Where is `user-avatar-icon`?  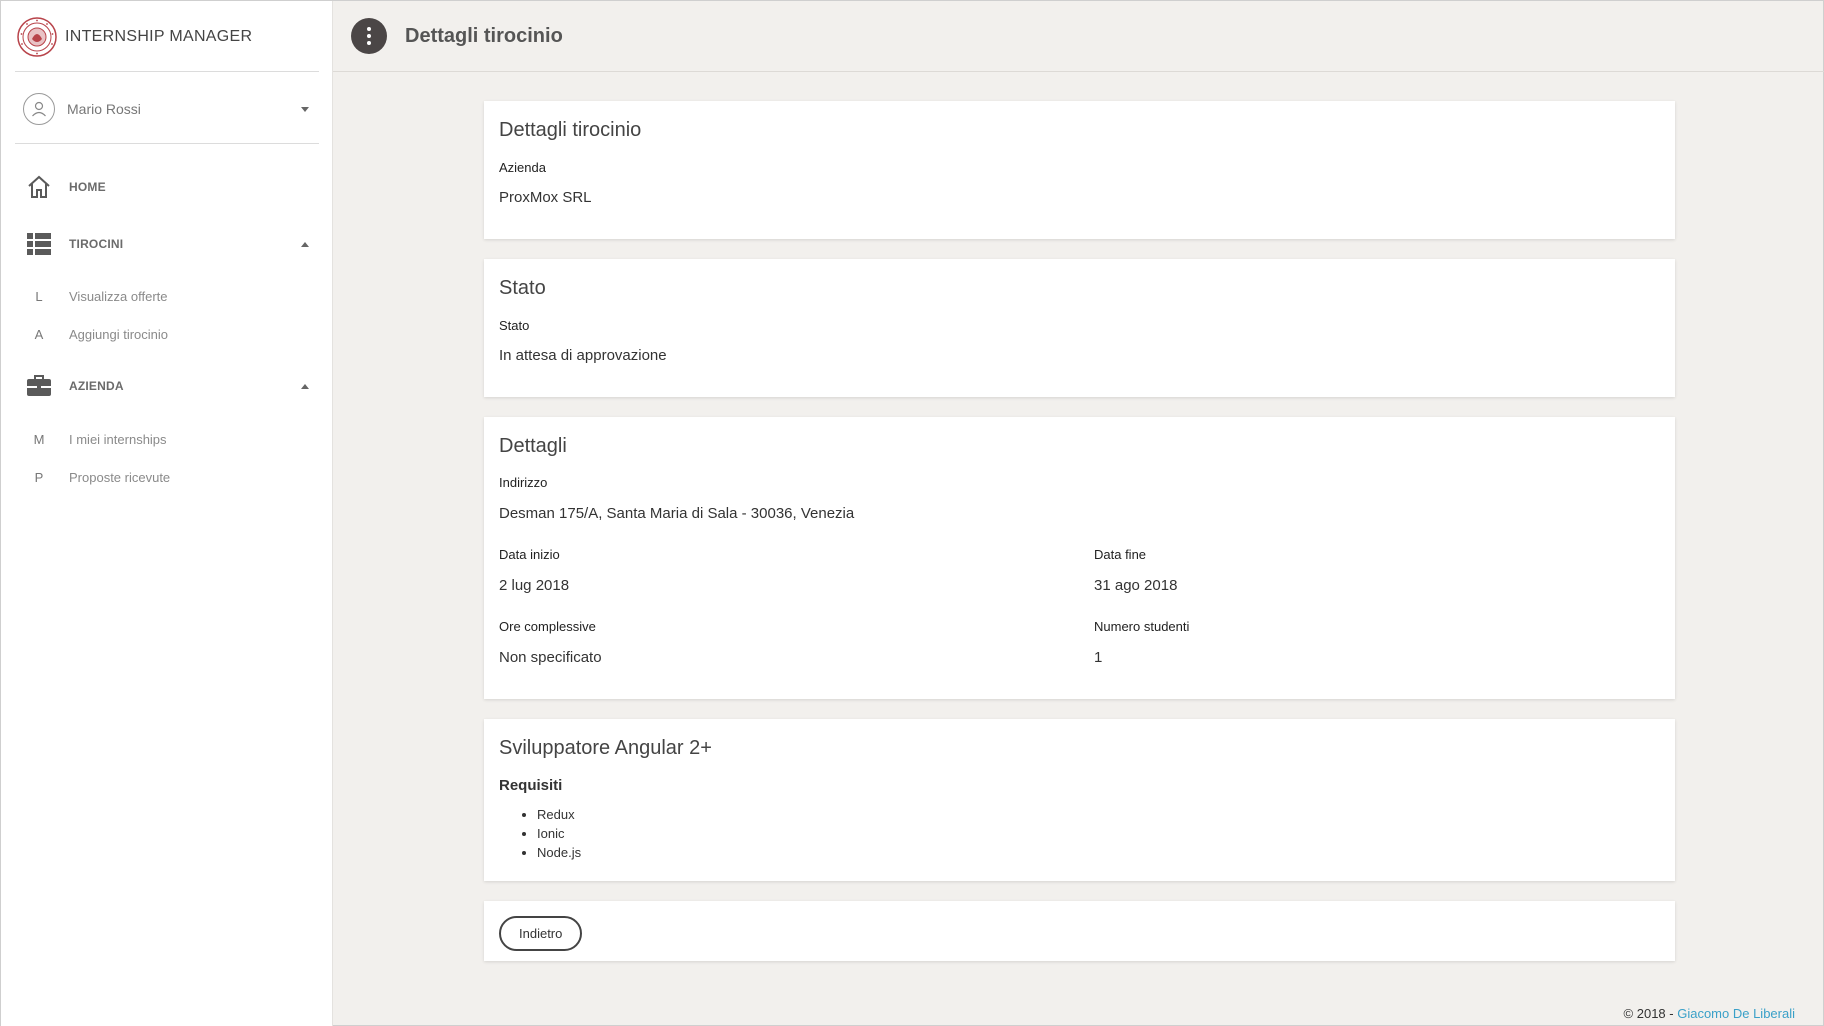
user-avatar-icon is located at coordinates (39, 109).